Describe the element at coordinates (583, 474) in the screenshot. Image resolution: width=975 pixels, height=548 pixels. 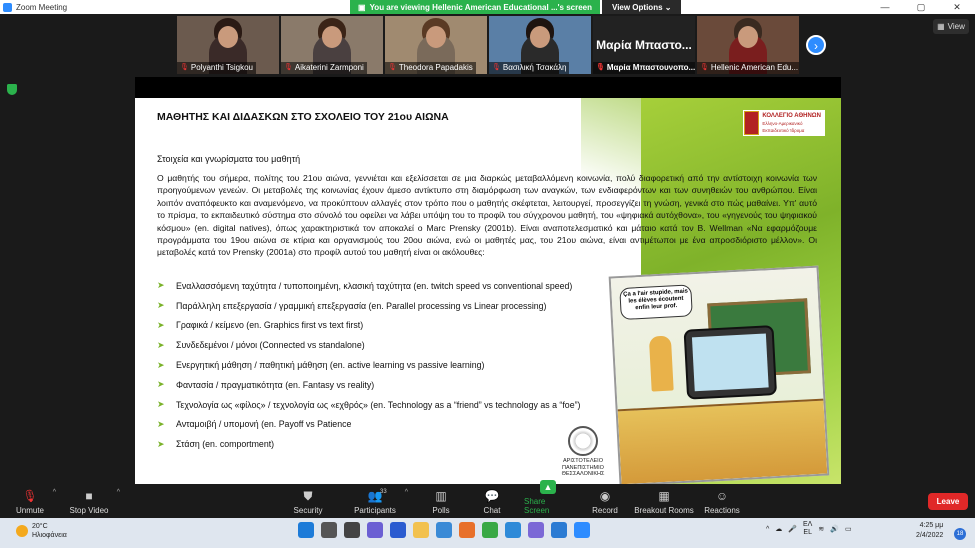
I see `university-line: ΘΕΣΣΑΛΟΝΙΚΗΣ` at that location.